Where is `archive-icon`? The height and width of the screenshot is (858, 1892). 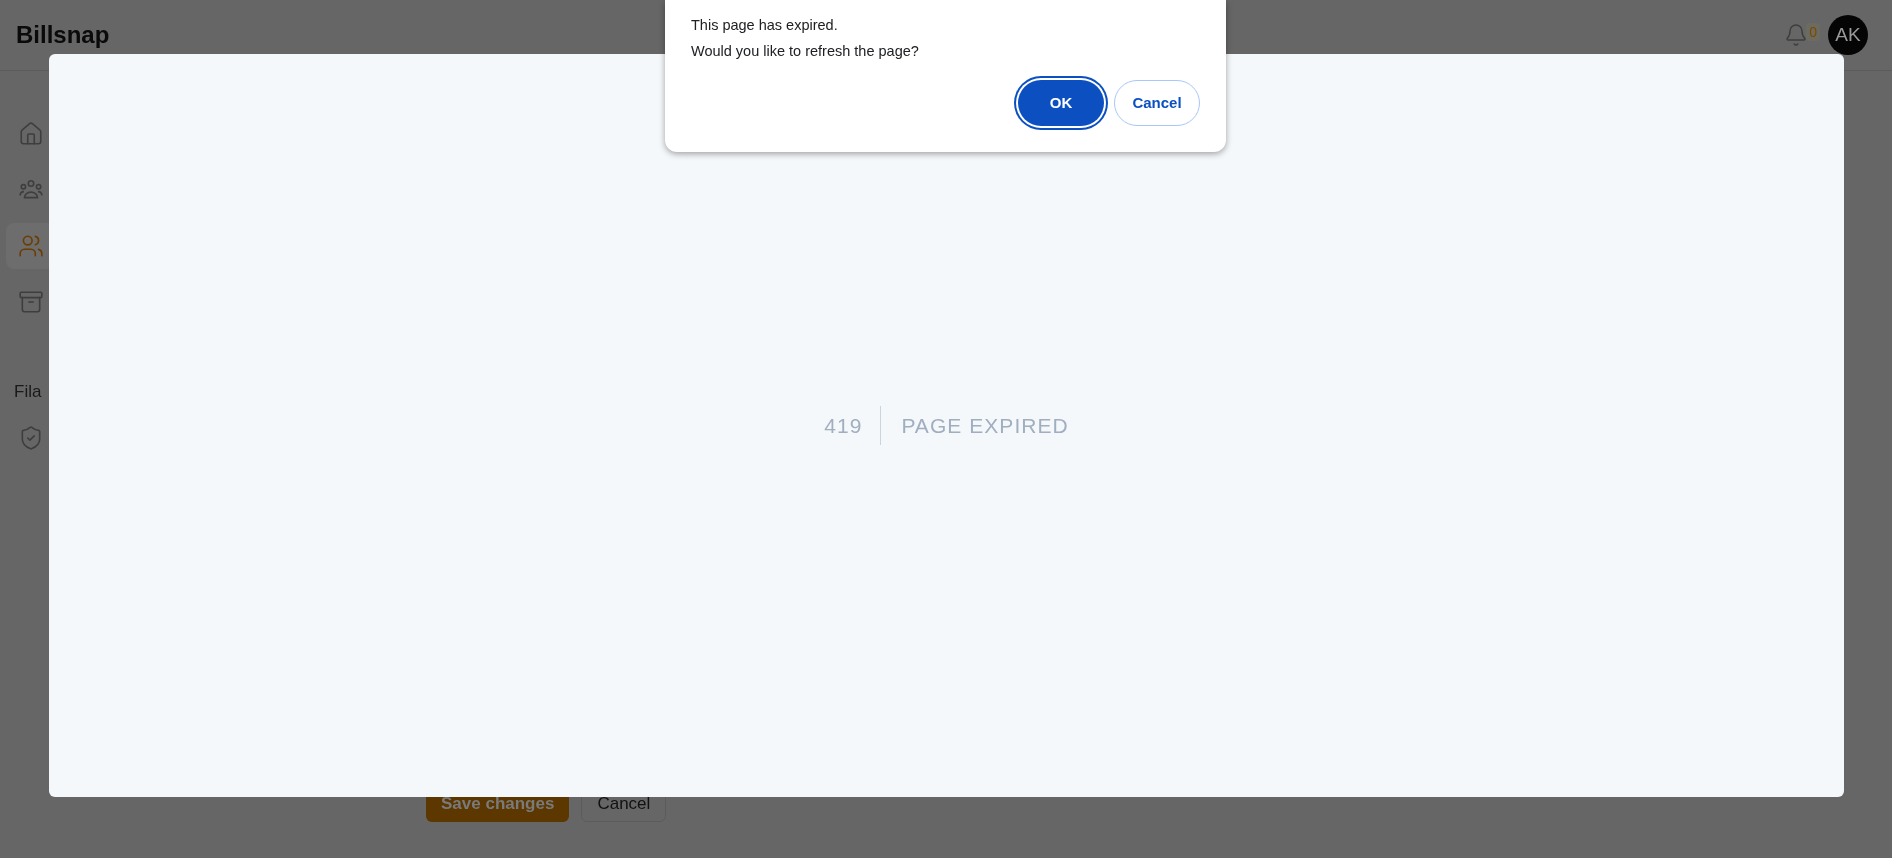 archive-icon is located at coordinates (31, 302).